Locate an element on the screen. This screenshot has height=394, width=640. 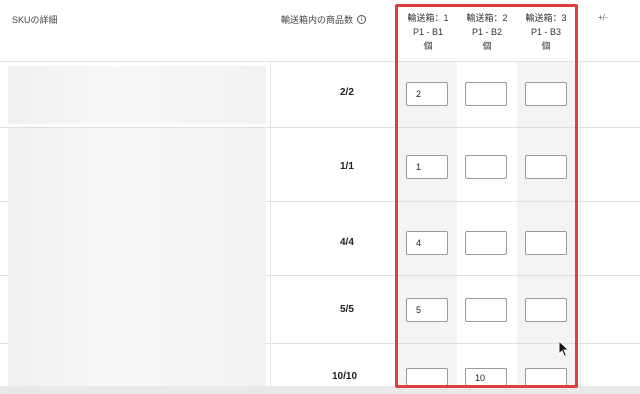
box-1-quantity-input: 1 is located at coordinates (427, 167).